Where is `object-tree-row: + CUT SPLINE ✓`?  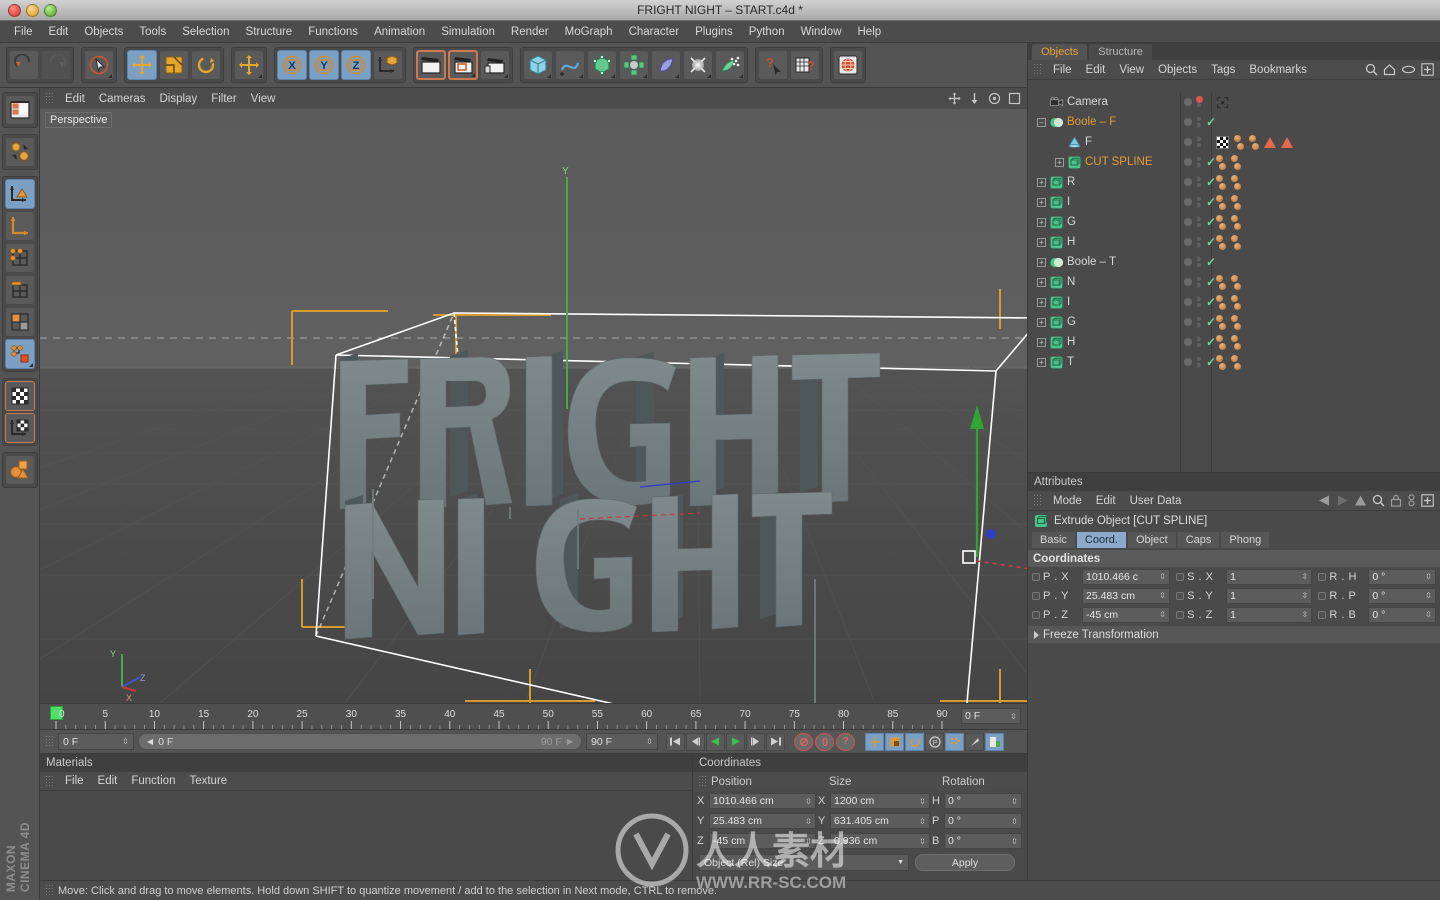 object-tree-row: + CUT SPLINE ✓ is located at coordinates (1234, 162).